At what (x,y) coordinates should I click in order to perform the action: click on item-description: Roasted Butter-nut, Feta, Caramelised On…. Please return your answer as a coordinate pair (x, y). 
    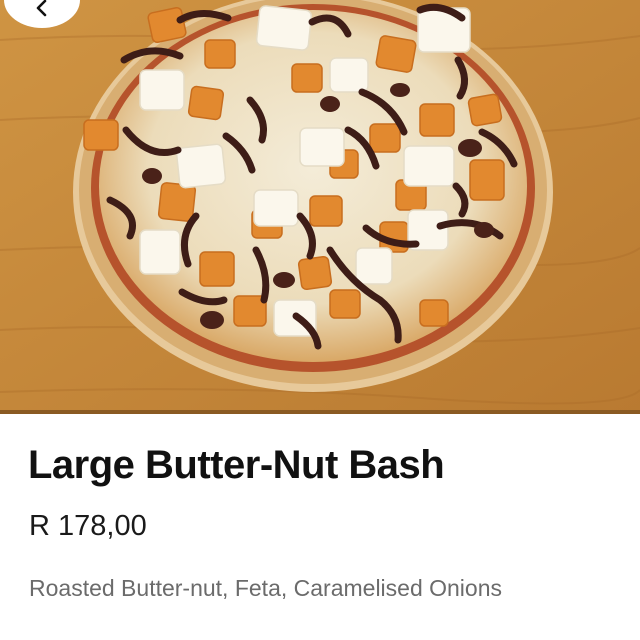
    Looking at the image, I should click on (266, 588).